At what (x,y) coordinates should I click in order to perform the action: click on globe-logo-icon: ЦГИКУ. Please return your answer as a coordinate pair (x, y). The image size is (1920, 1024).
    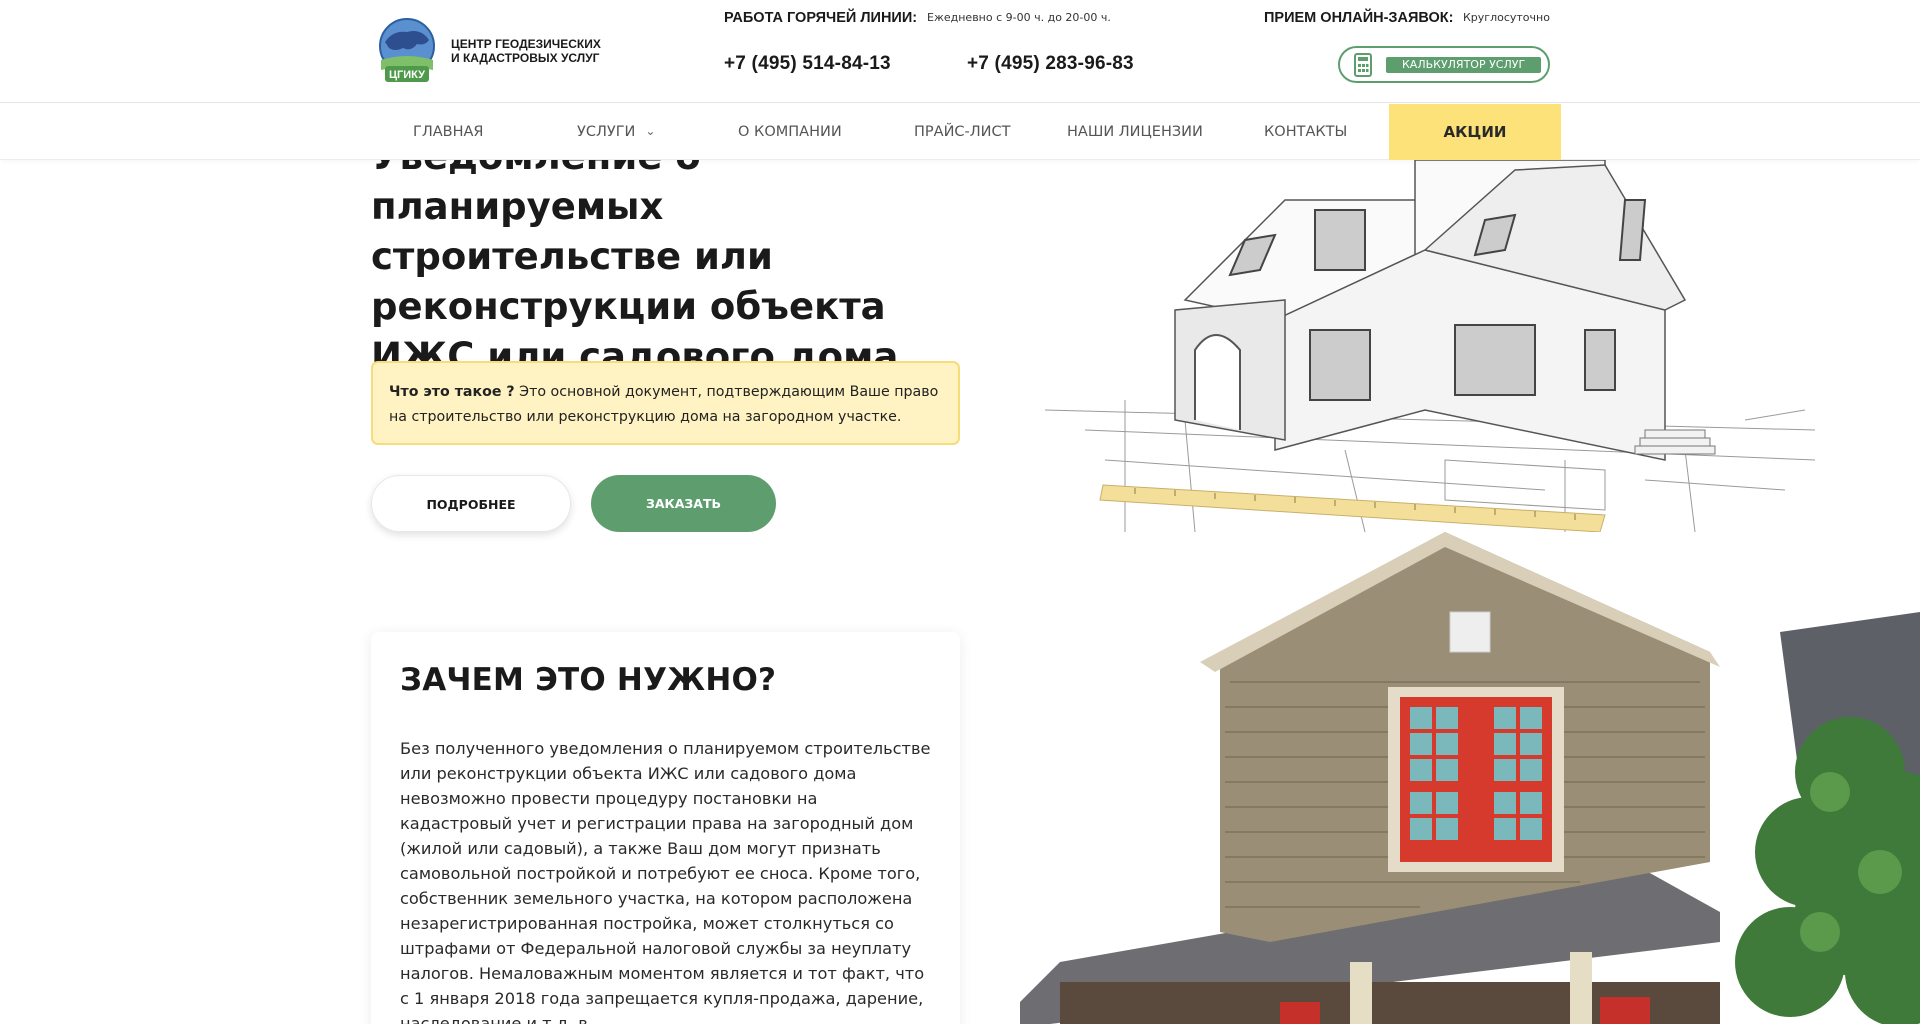
    Looking at the image, I should click on (408, 51).